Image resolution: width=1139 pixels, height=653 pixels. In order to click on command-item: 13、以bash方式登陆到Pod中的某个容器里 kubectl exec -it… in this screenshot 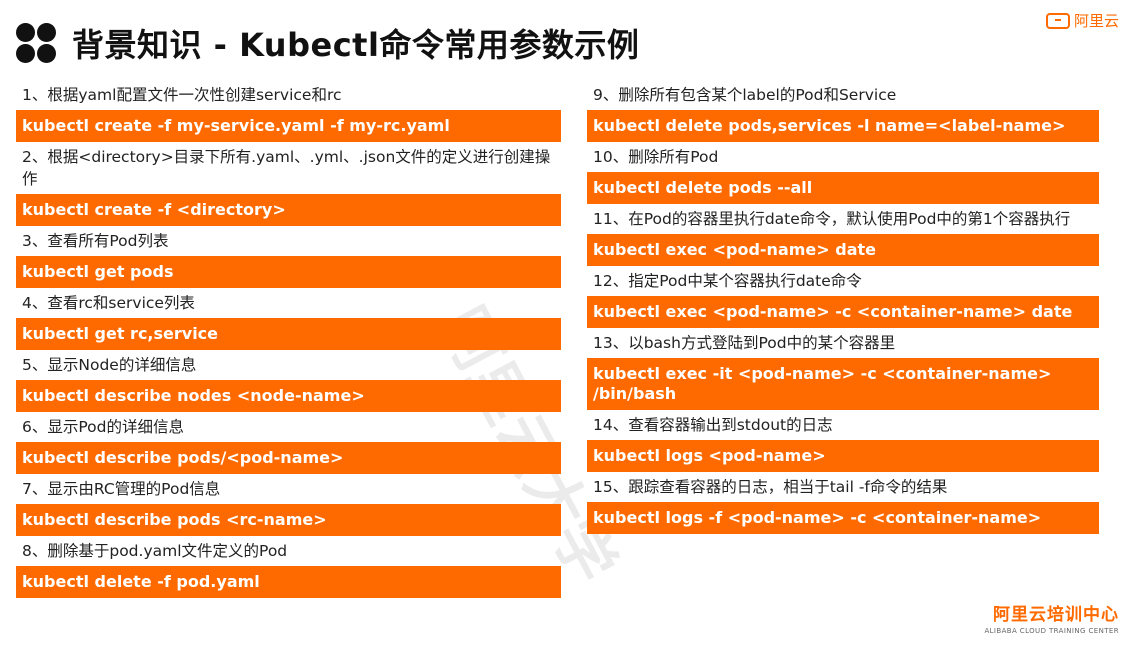, I will do `click(843, 369)`.